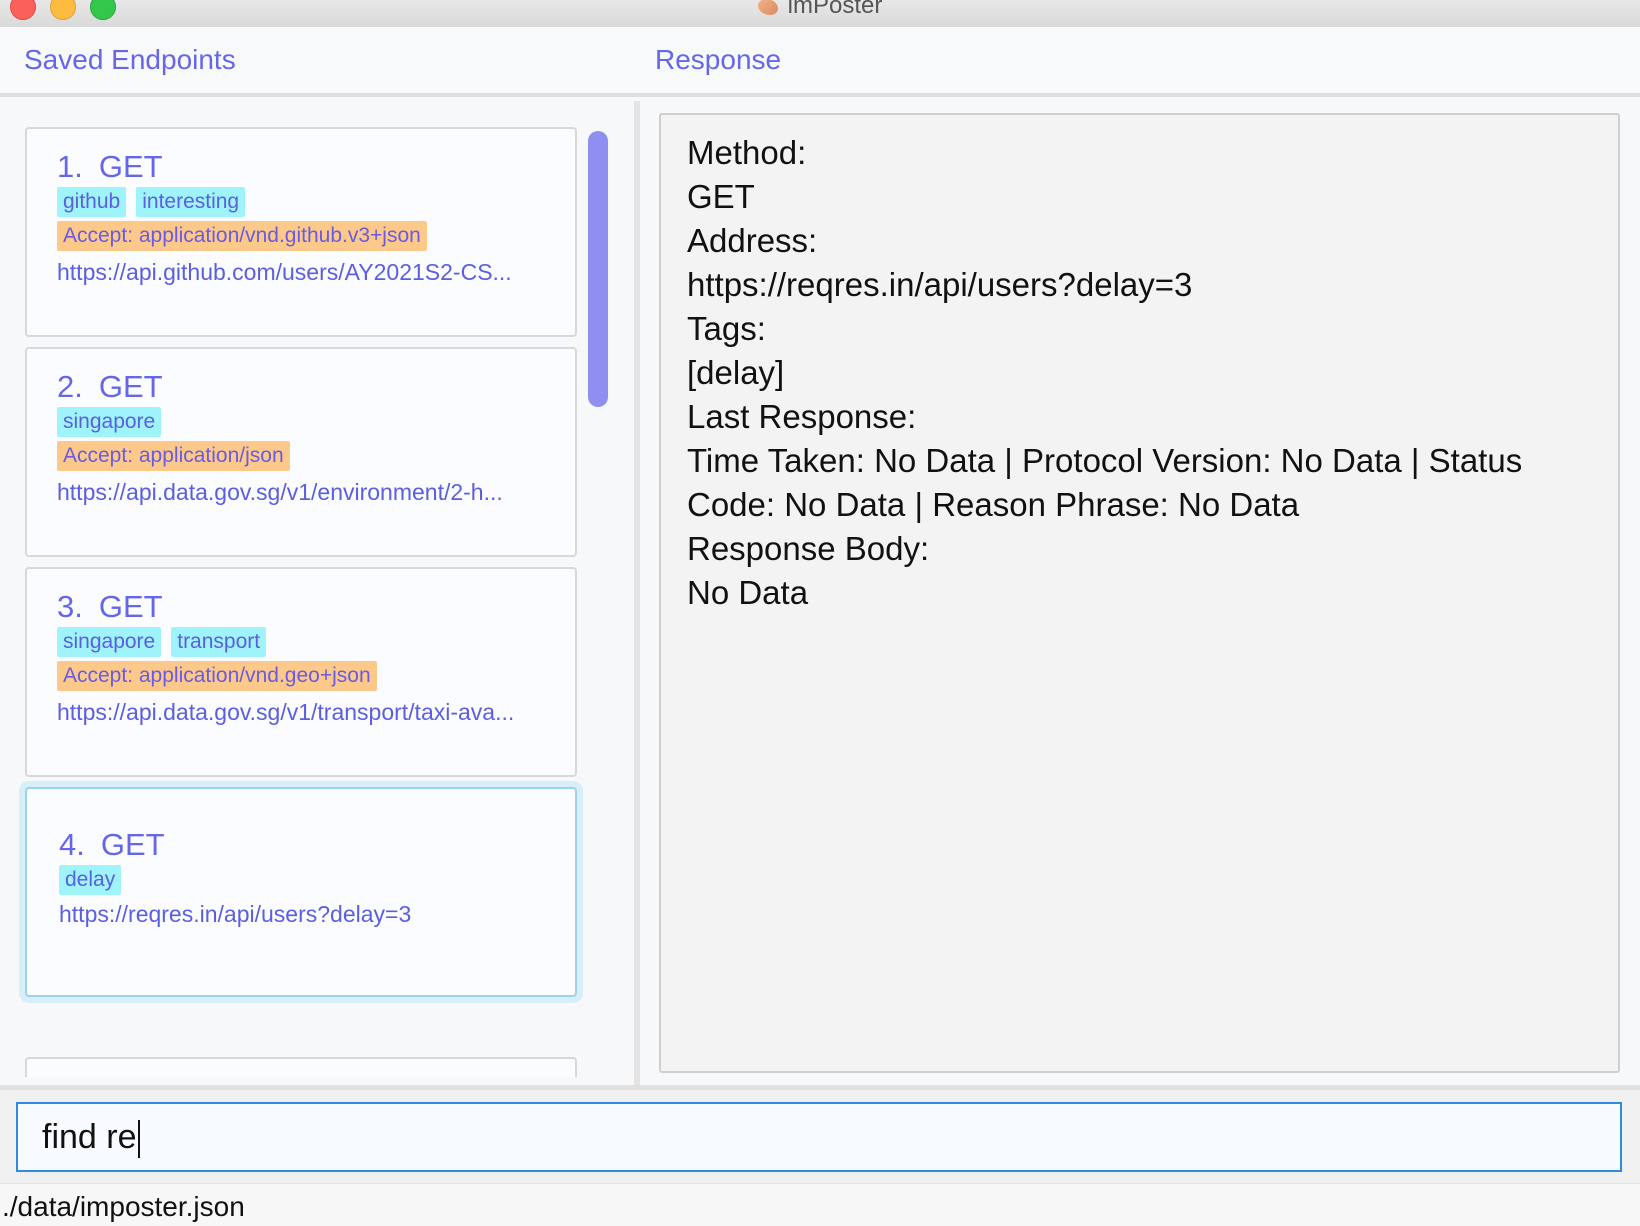  Describe the element at coordinates (747, 152) in the screenshot. I see `method-label: Method:` at that location.